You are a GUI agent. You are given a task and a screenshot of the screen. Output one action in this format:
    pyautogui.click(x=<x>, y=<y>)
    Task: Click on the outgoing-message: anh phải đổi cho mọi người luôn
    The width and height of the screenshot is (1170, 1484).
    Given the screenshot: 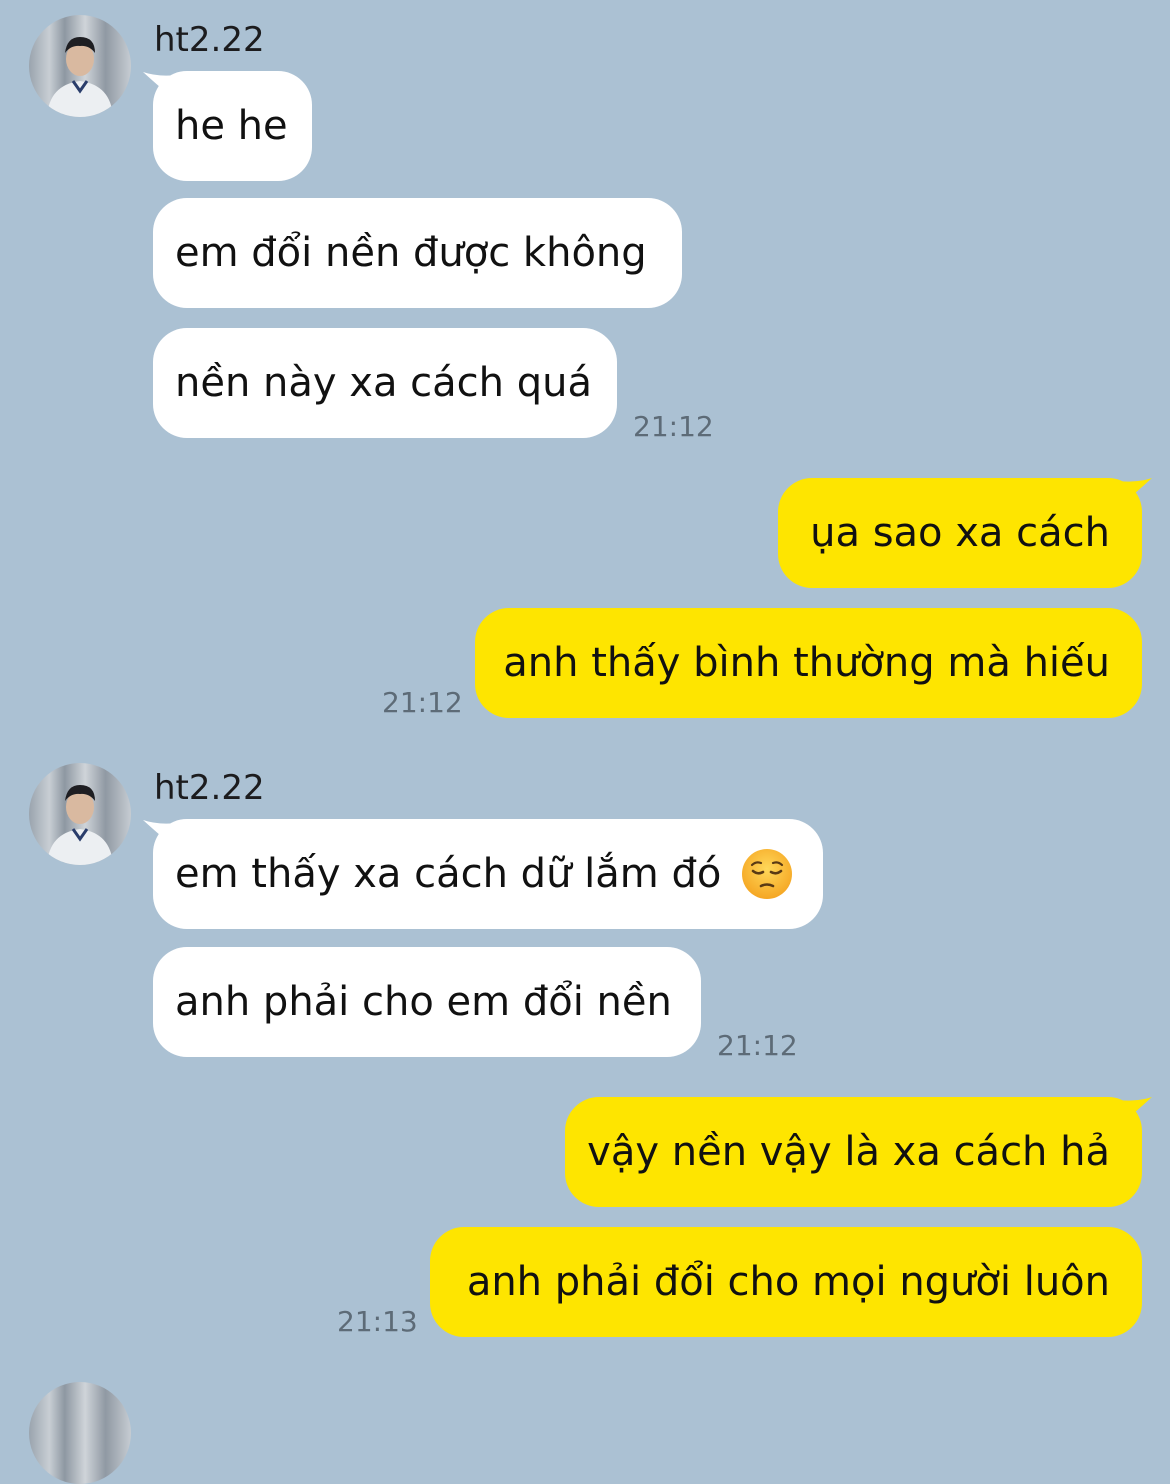 What is the action you would take?
    pyautogui.click(x=786, y=1282)
    